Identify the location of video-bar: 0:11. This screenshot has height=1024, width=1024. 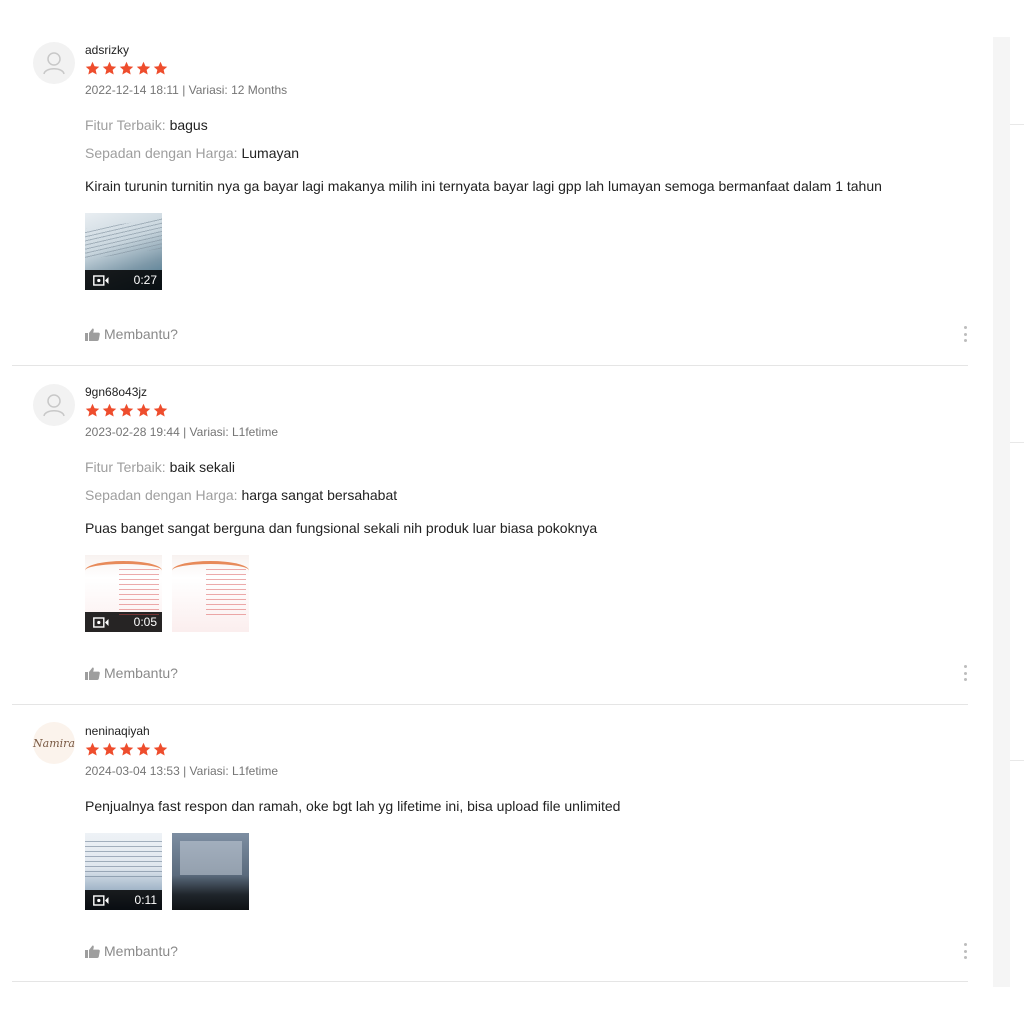
(123, 900).